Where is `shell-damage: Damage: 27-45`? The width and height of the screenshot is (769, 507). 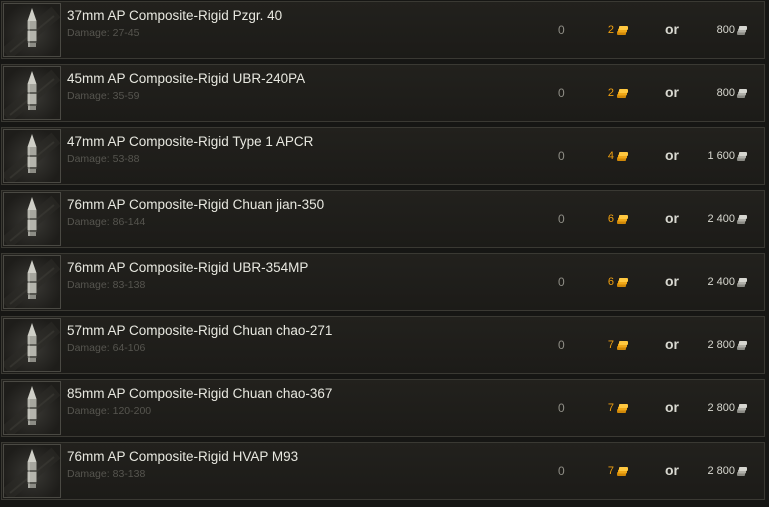 shell-damage: Damage: 27-45 is located at coordinates (103, 33).